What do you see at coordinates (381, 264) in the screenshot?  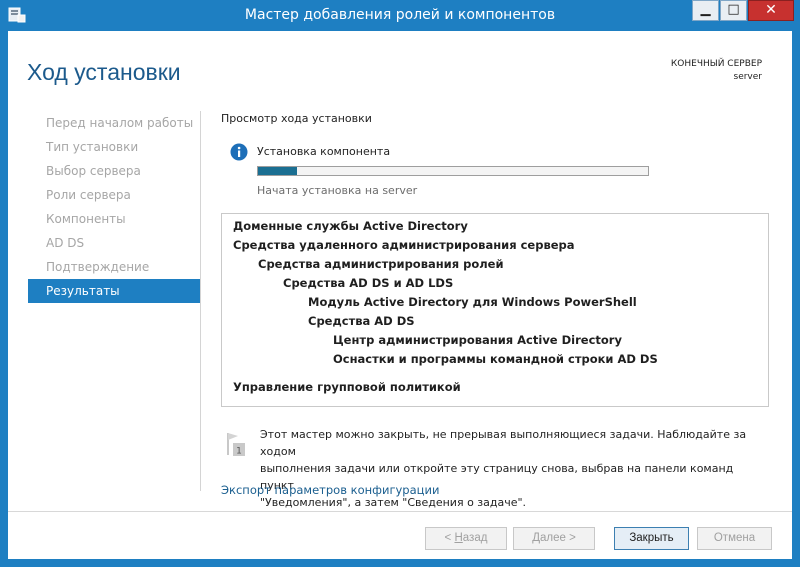 I see `result-item: Средства администрирования ролей` at bounding box center [381, 264].